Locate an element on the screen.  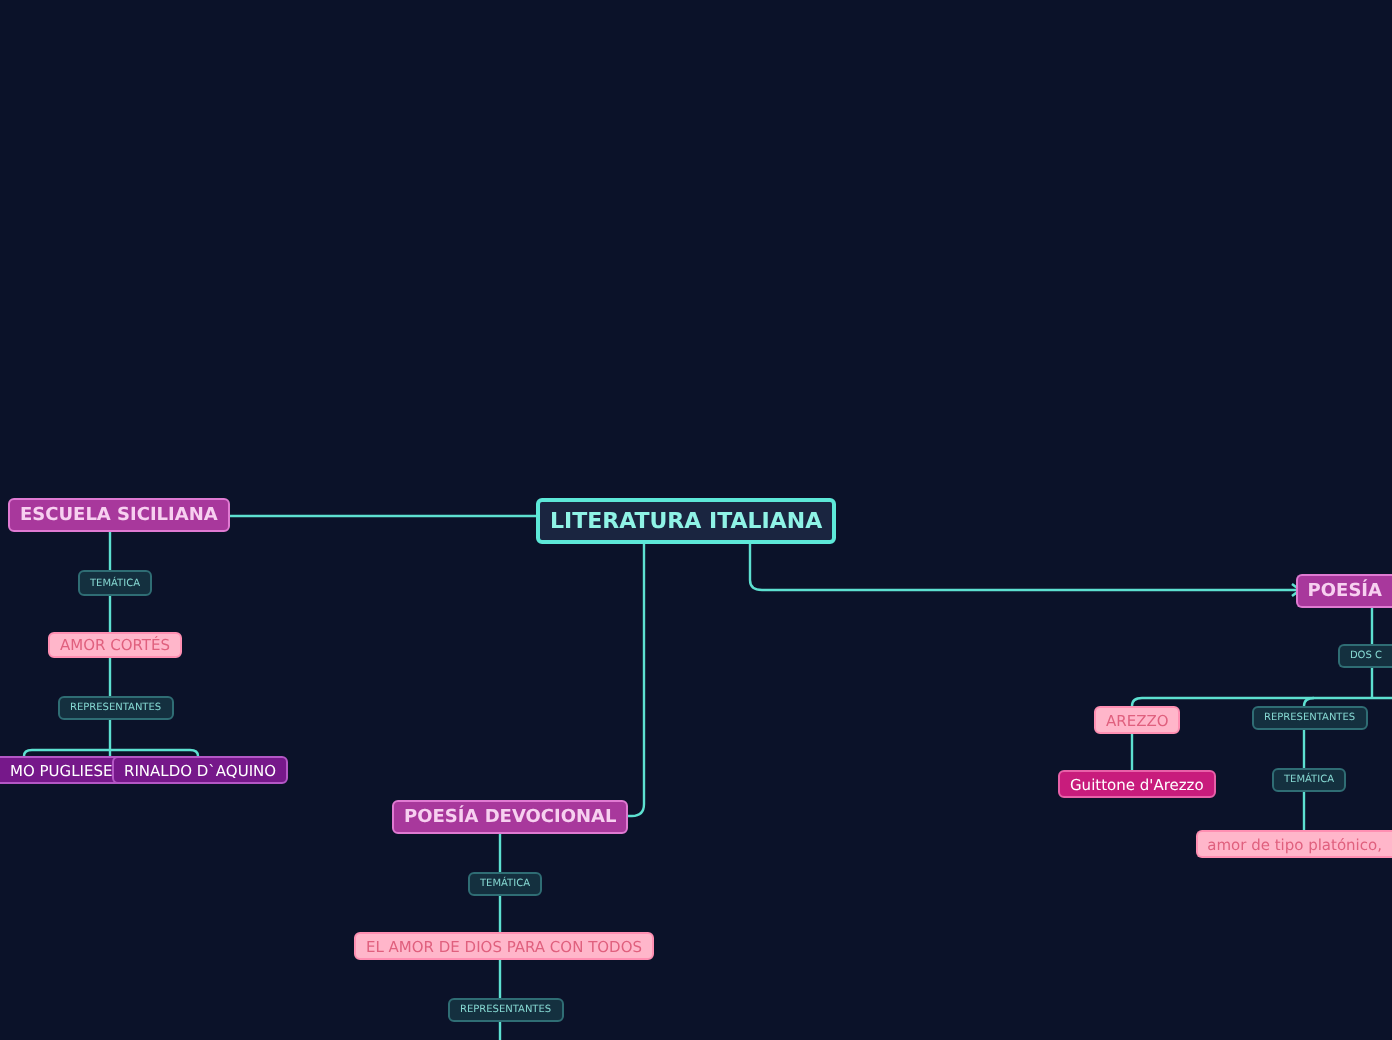
topic-node: POESÍA is located at coordinates (1343, 591).